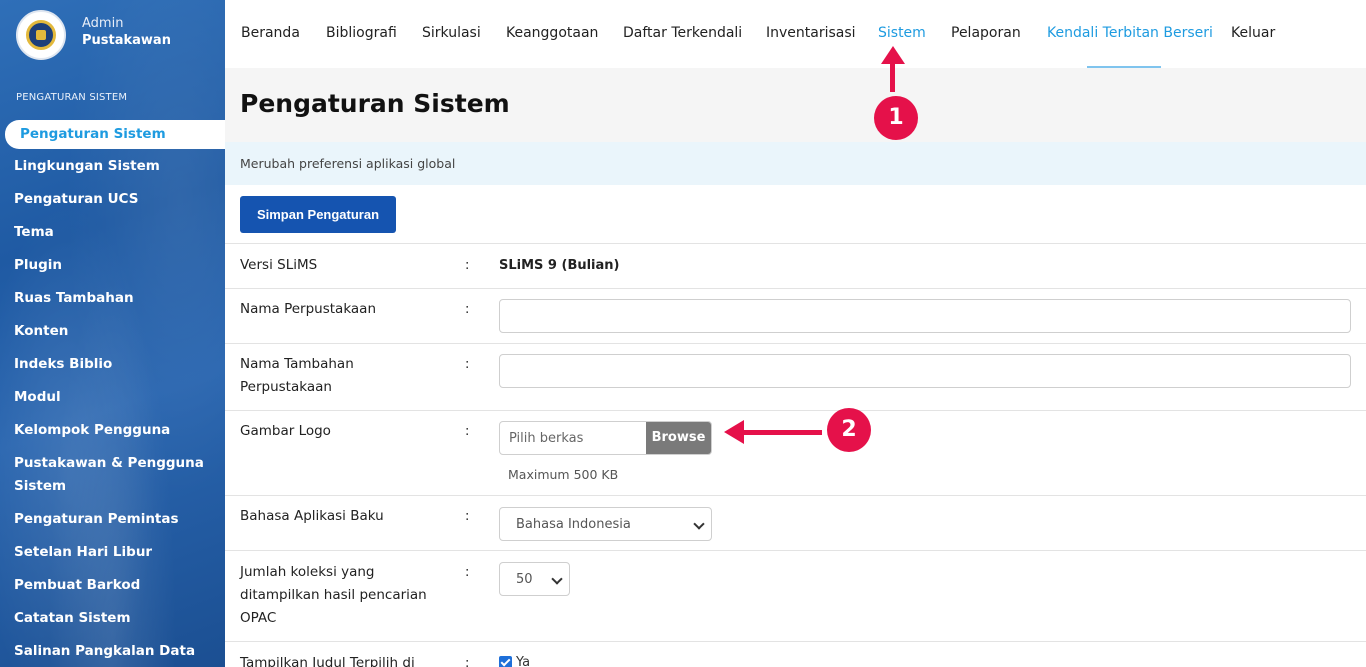 The height and width of the screenshot is (667, 1366). I want to click on sidebar-item-pustakawan-pengguna: Pustakawan & Pengguna Sistem, so click(112, 475).